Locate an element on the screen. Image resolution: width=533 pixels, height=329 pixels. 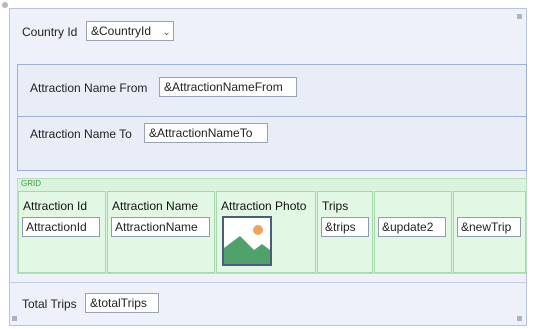
total-trips-label: Total Trips is located at coordinates (49, 304).